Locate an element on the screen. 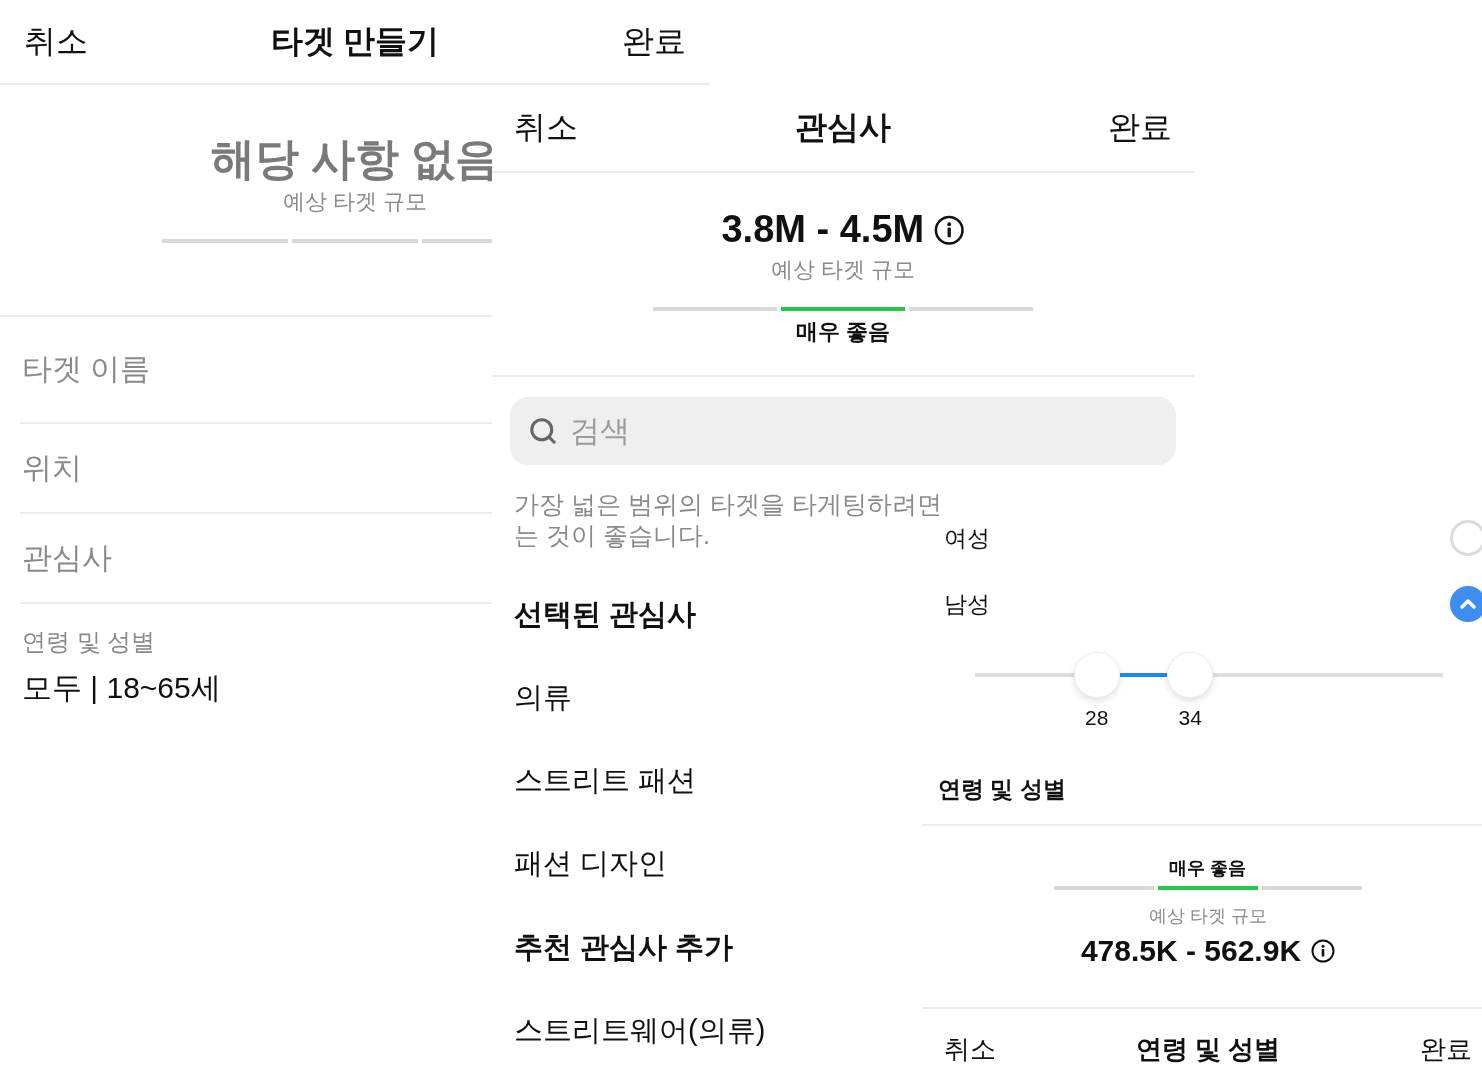  section-title: 추천 관심사 추가 is located at coordinates (623, 947).